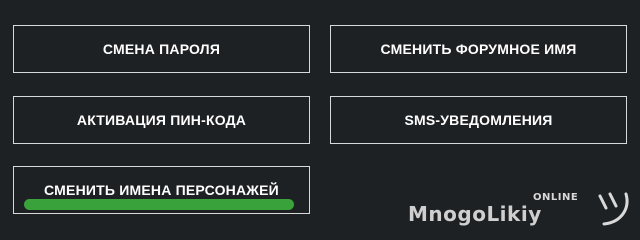  What do you see at coordinates (161, 120) in the screenshot?
I see `pin-activation-button: АКТИВАЦИЯ ПИН-КОДА` at bounding box center [161, 120].